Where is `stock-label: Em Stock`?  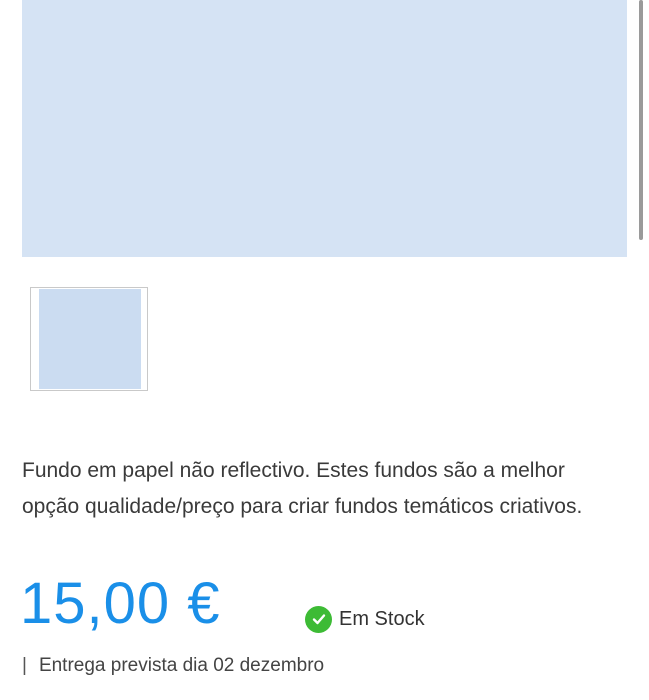 stock-label: Em Stock is located at coordinates (382, 618).